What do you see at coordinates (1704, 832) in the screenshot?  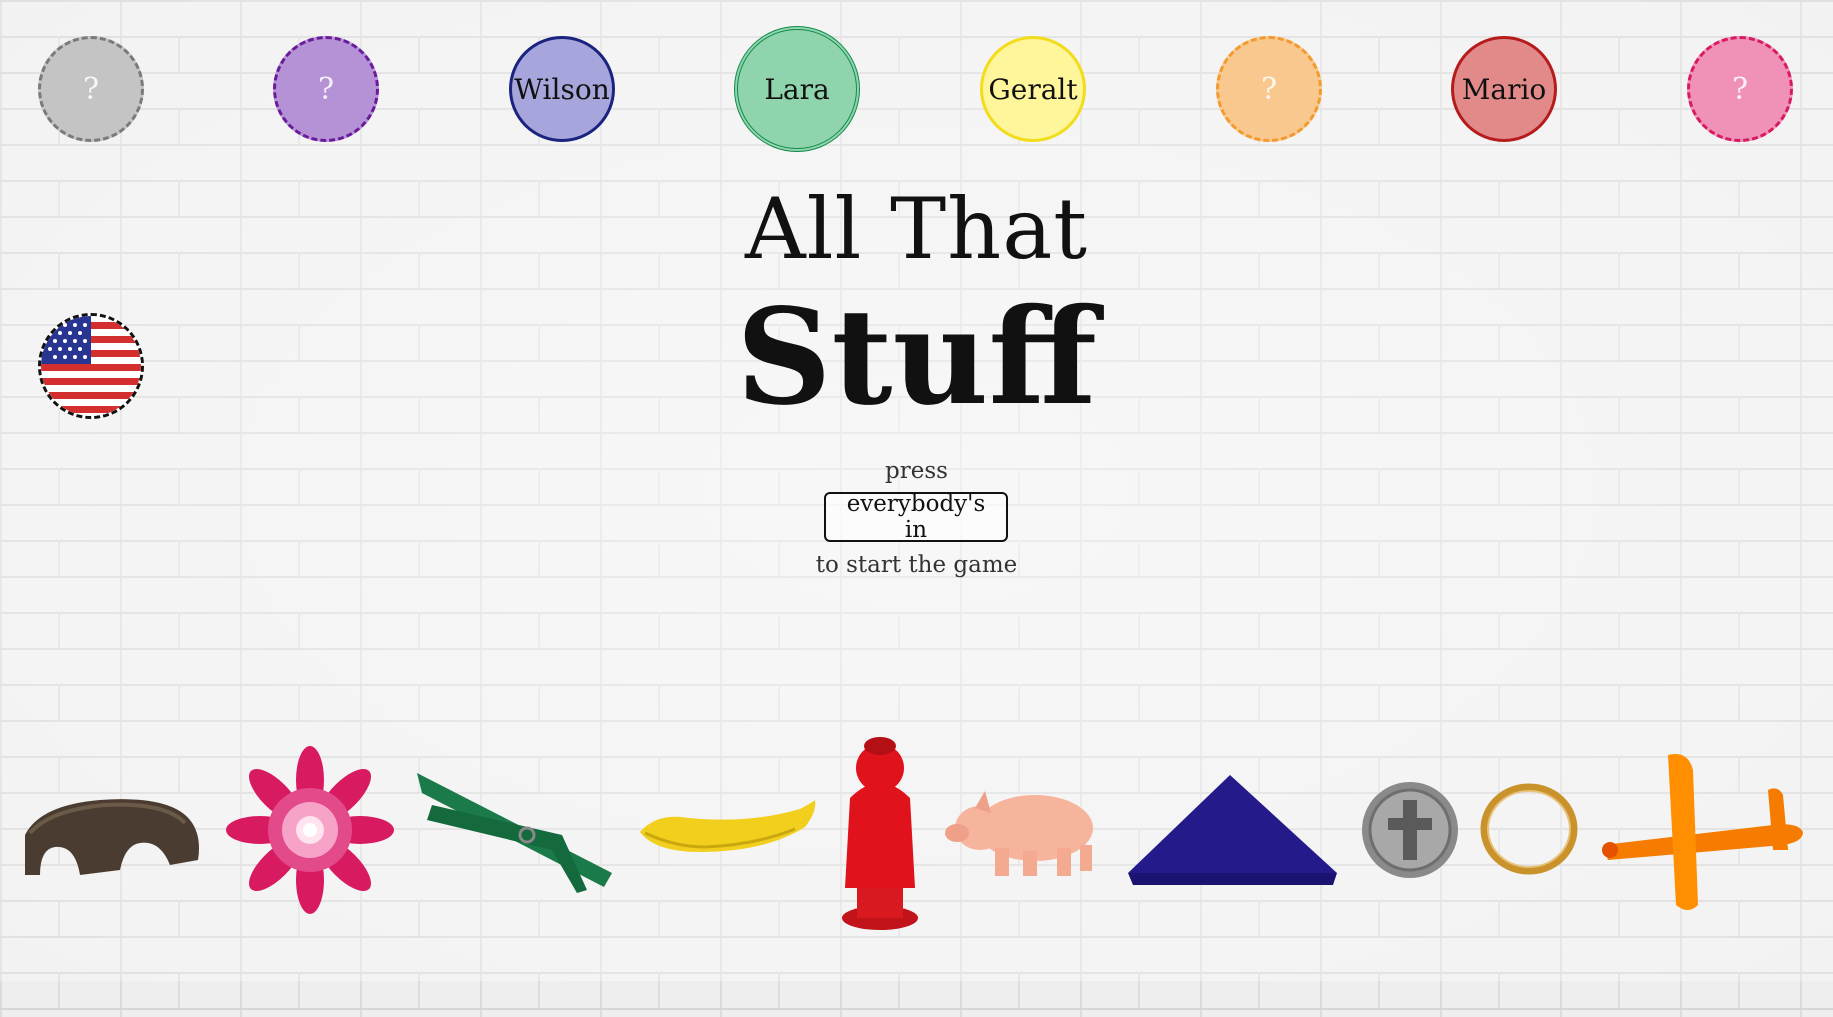 I see `orange-airplane-icon` at bounding box center [1704, 832].